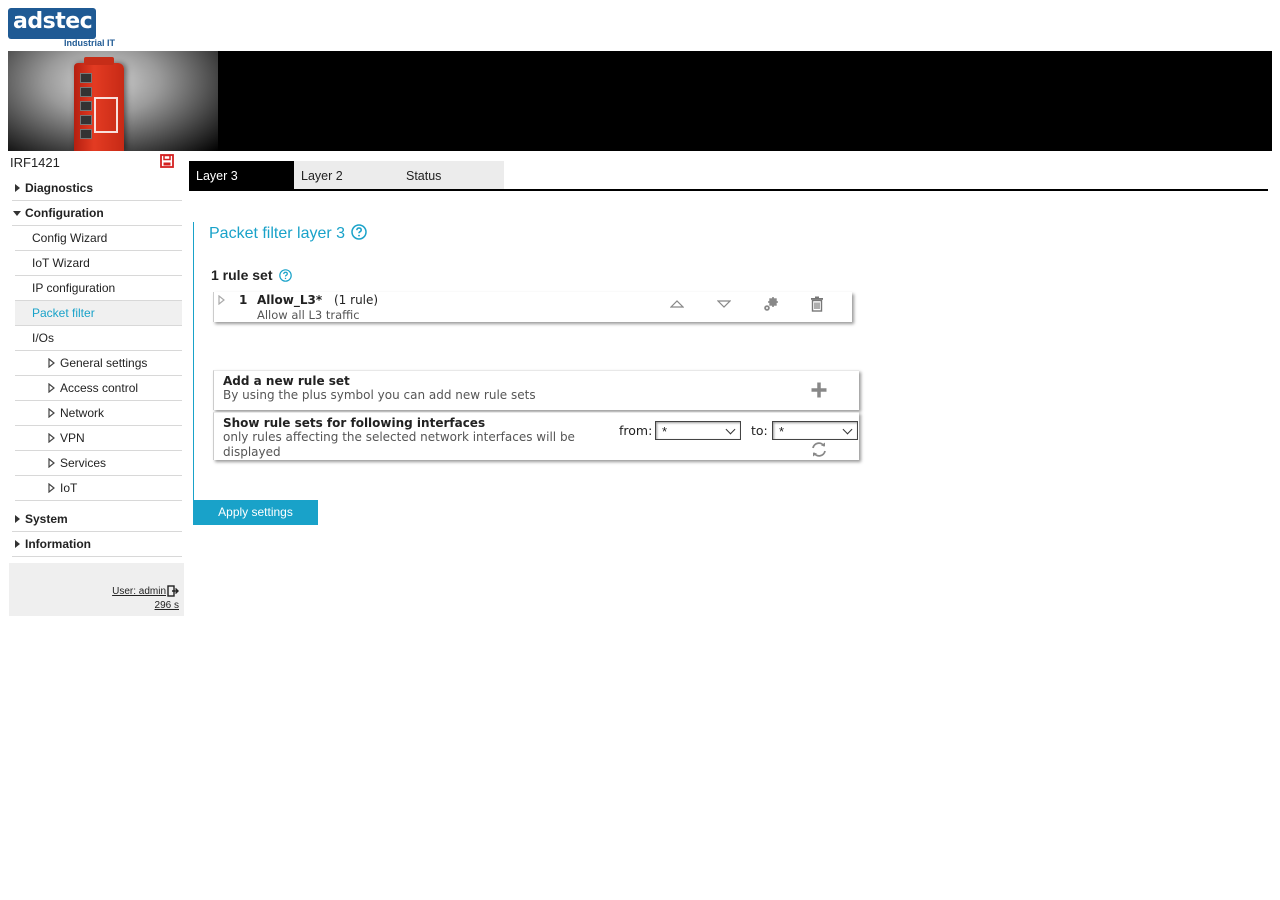 The height and width of the screenshot is (900, 1280). Describe the element at coordinates (771, 304) in the screenshot. I see `settings-icon` at that location.